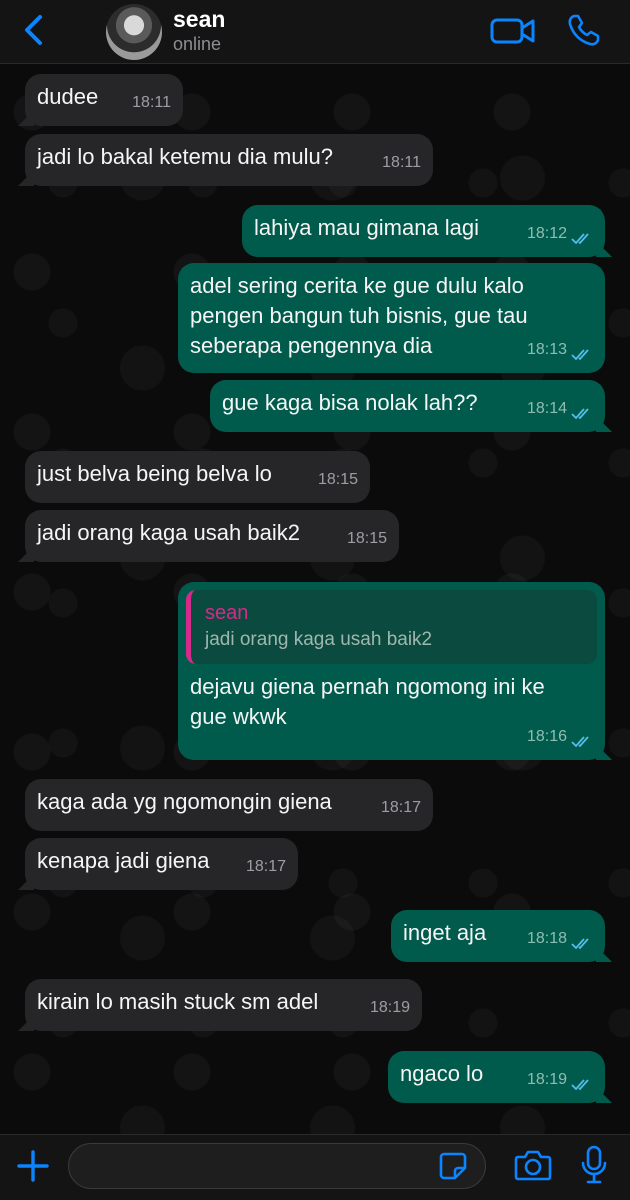 The height and width of the screenshot is (1200, 630). Describe the element at coordinates (584, 30) in the screenshot. I see `phone-icon` at that location.